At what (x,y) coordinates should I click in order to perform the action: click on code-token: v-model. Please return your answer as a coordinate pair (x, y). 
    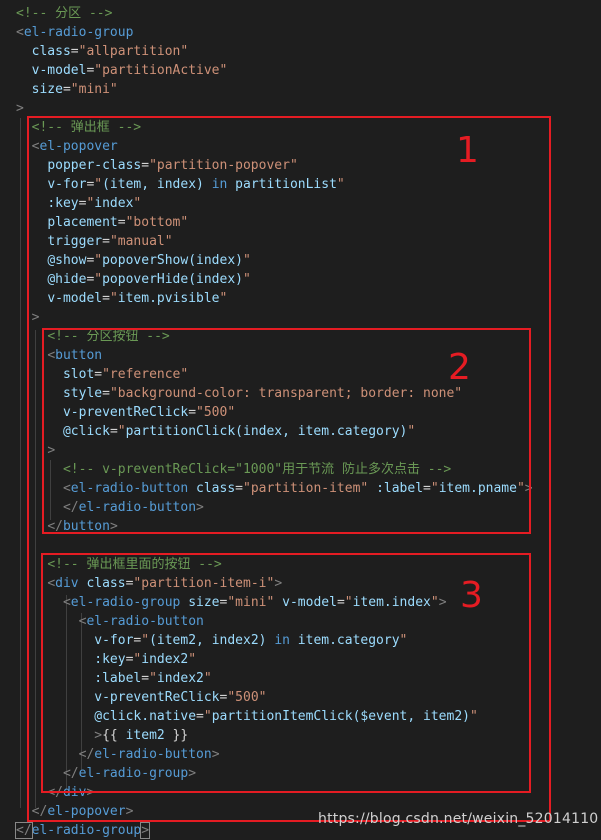
    Looking at the image, I should click on (59, 70).